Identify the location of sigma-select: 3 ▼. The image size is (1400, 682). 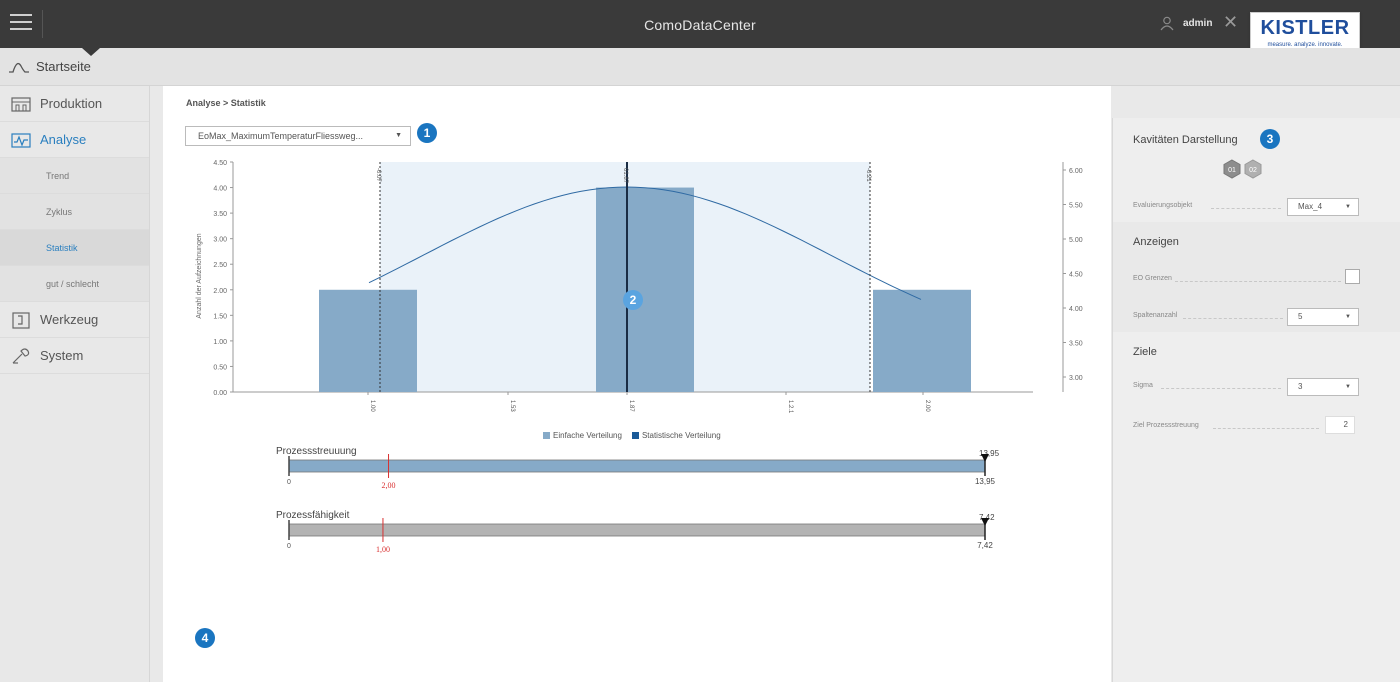
(1323, 387).